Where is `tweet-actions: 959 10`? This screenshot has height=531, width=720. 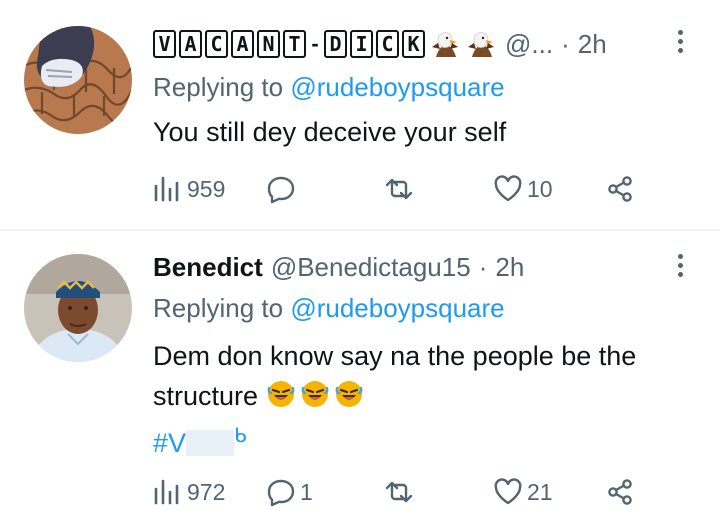 tweet-actions: 959 10 is located at coordinates (403, 189).